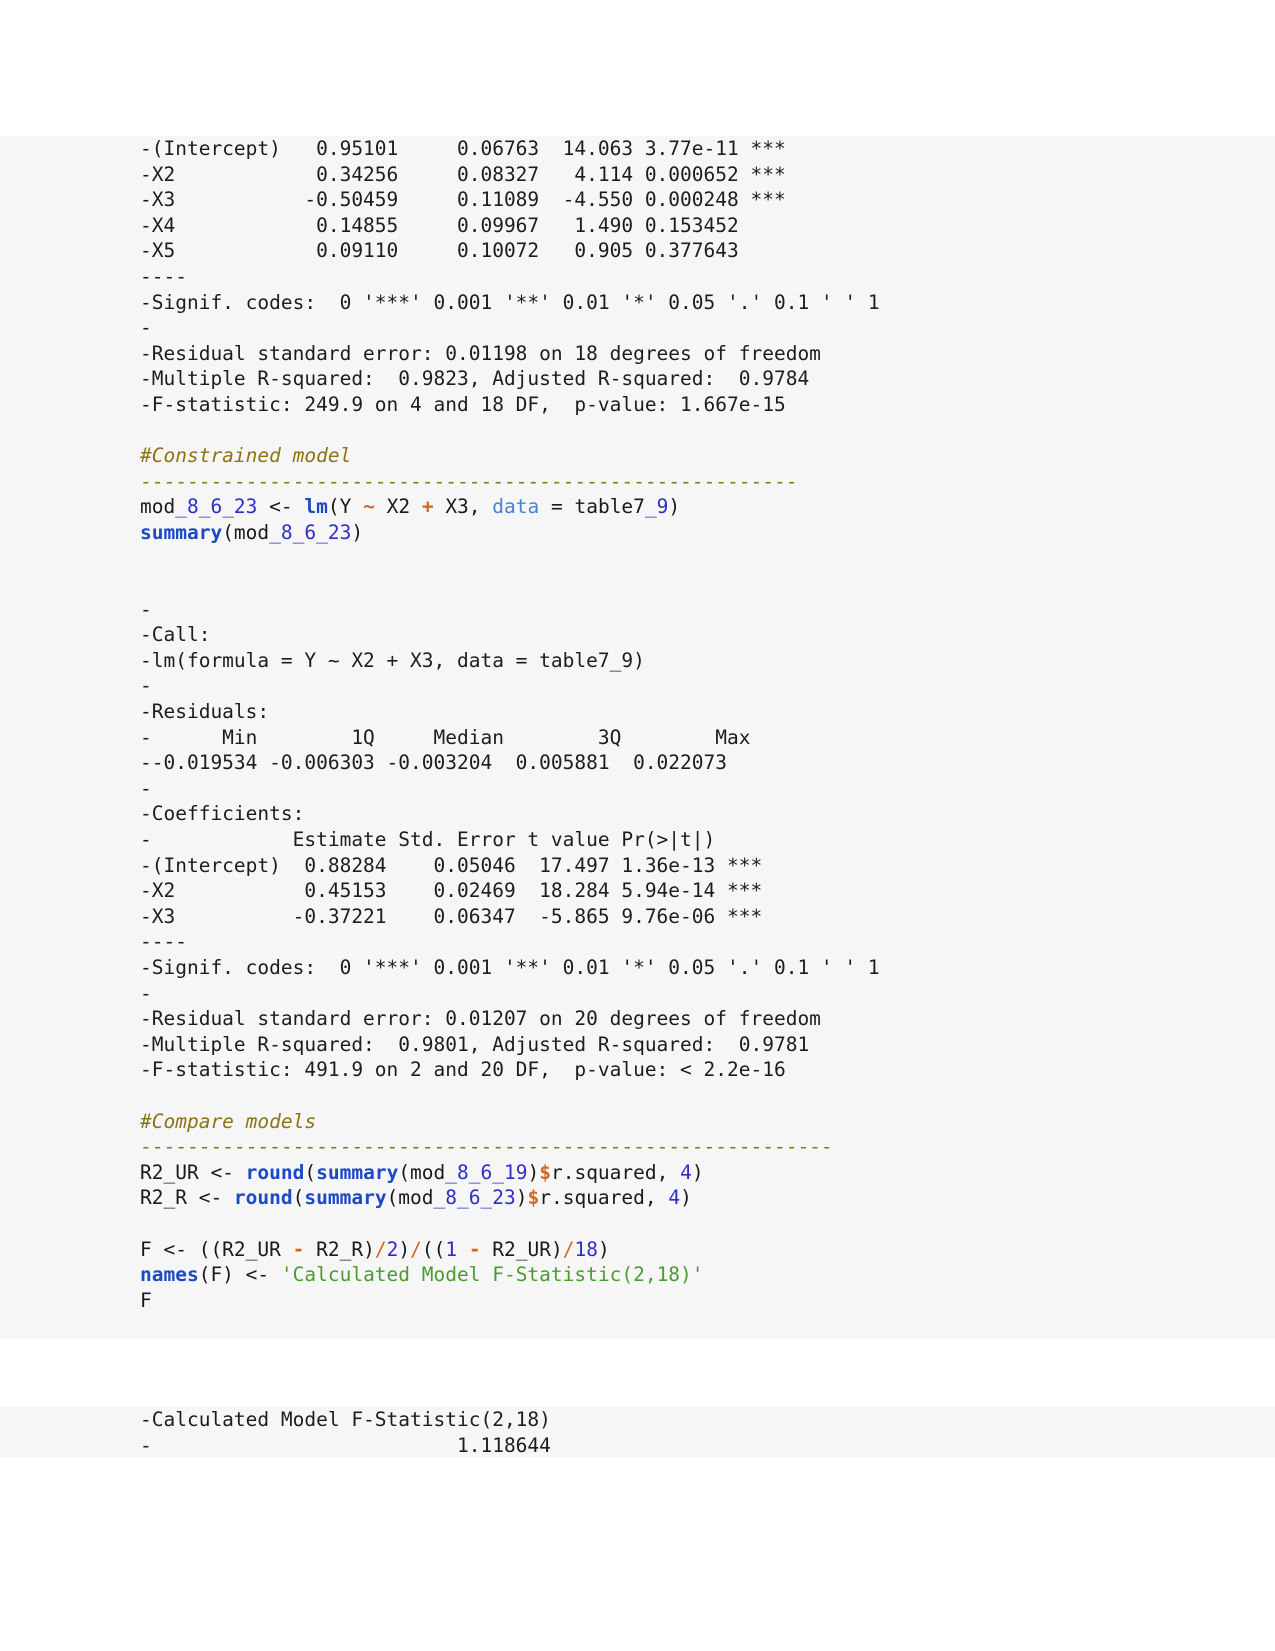  I want to click on panel-gap, so click(637, 1372).